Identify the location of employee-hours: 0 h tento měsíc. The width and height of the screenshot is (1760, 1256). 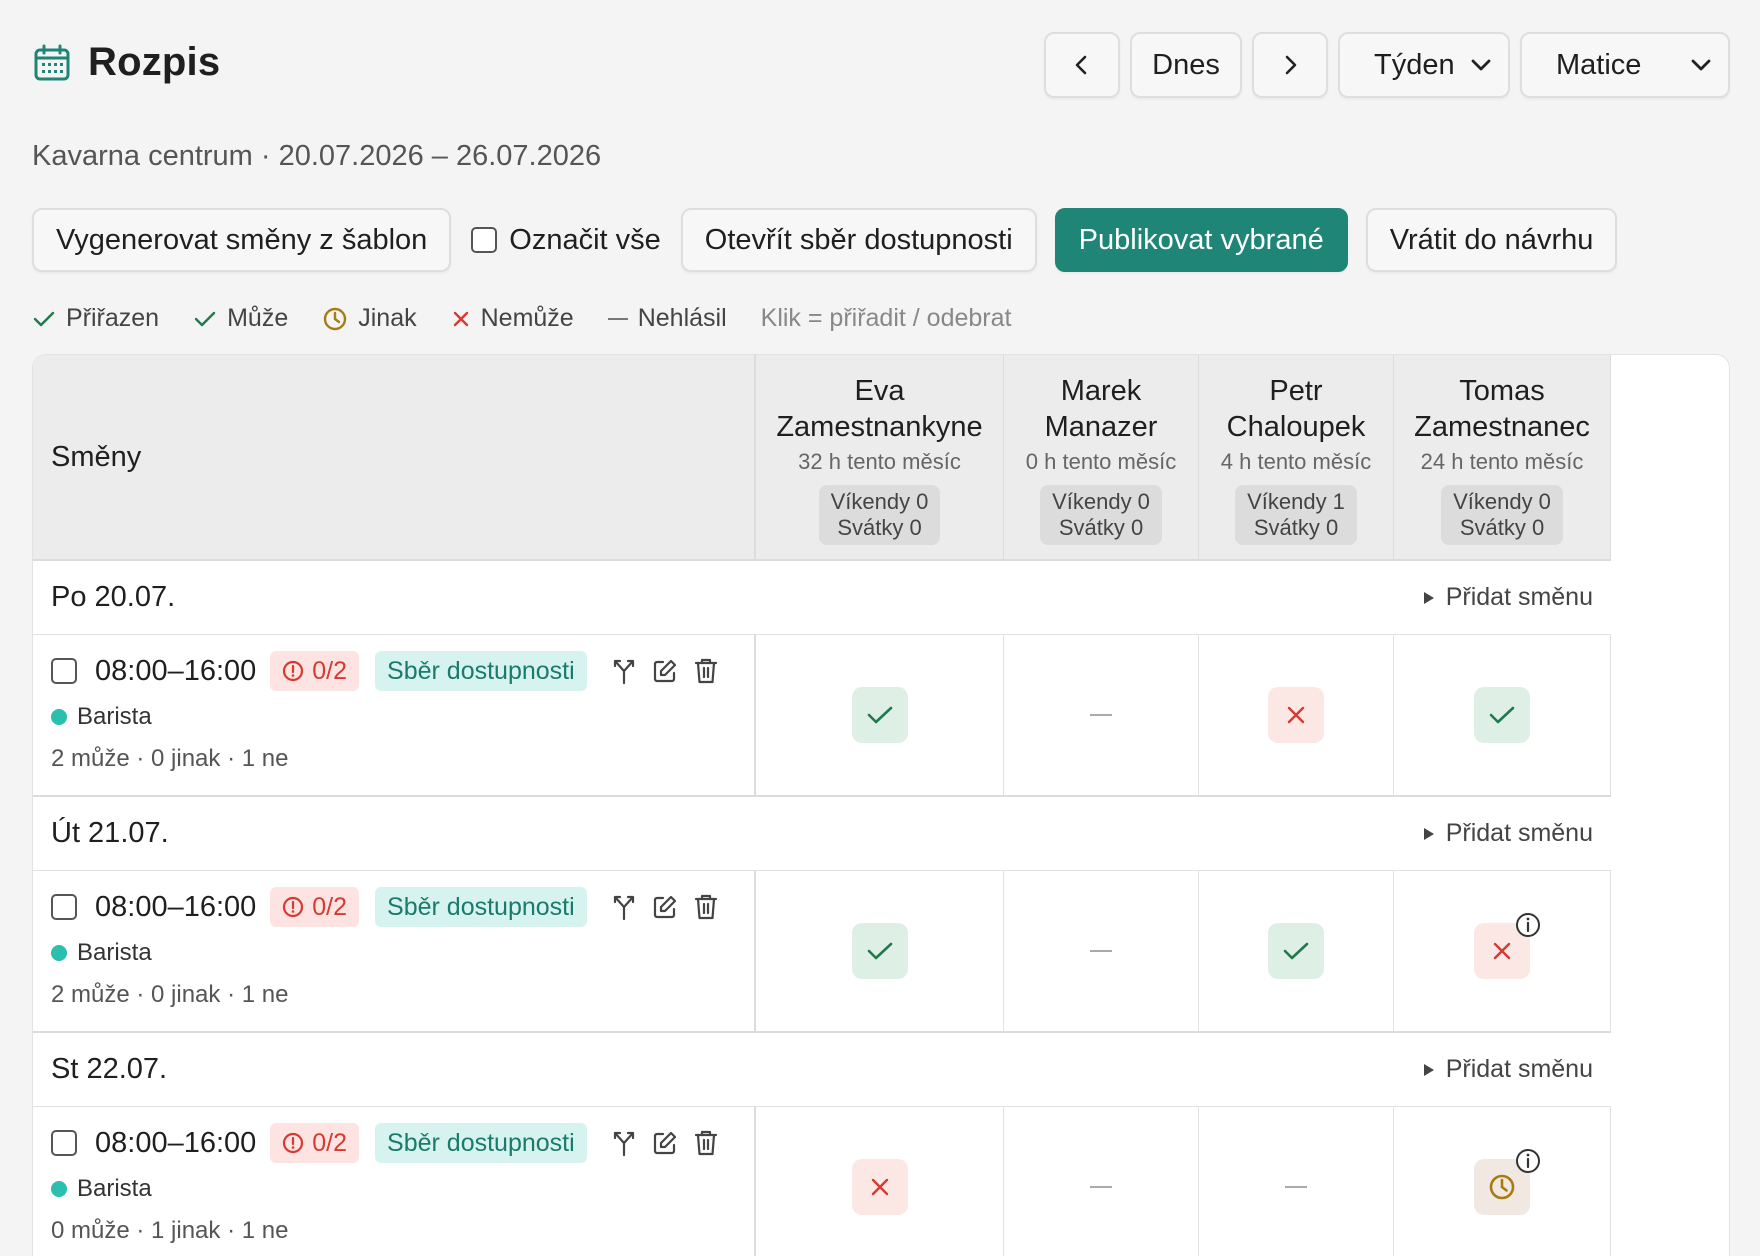
(1101, 461).